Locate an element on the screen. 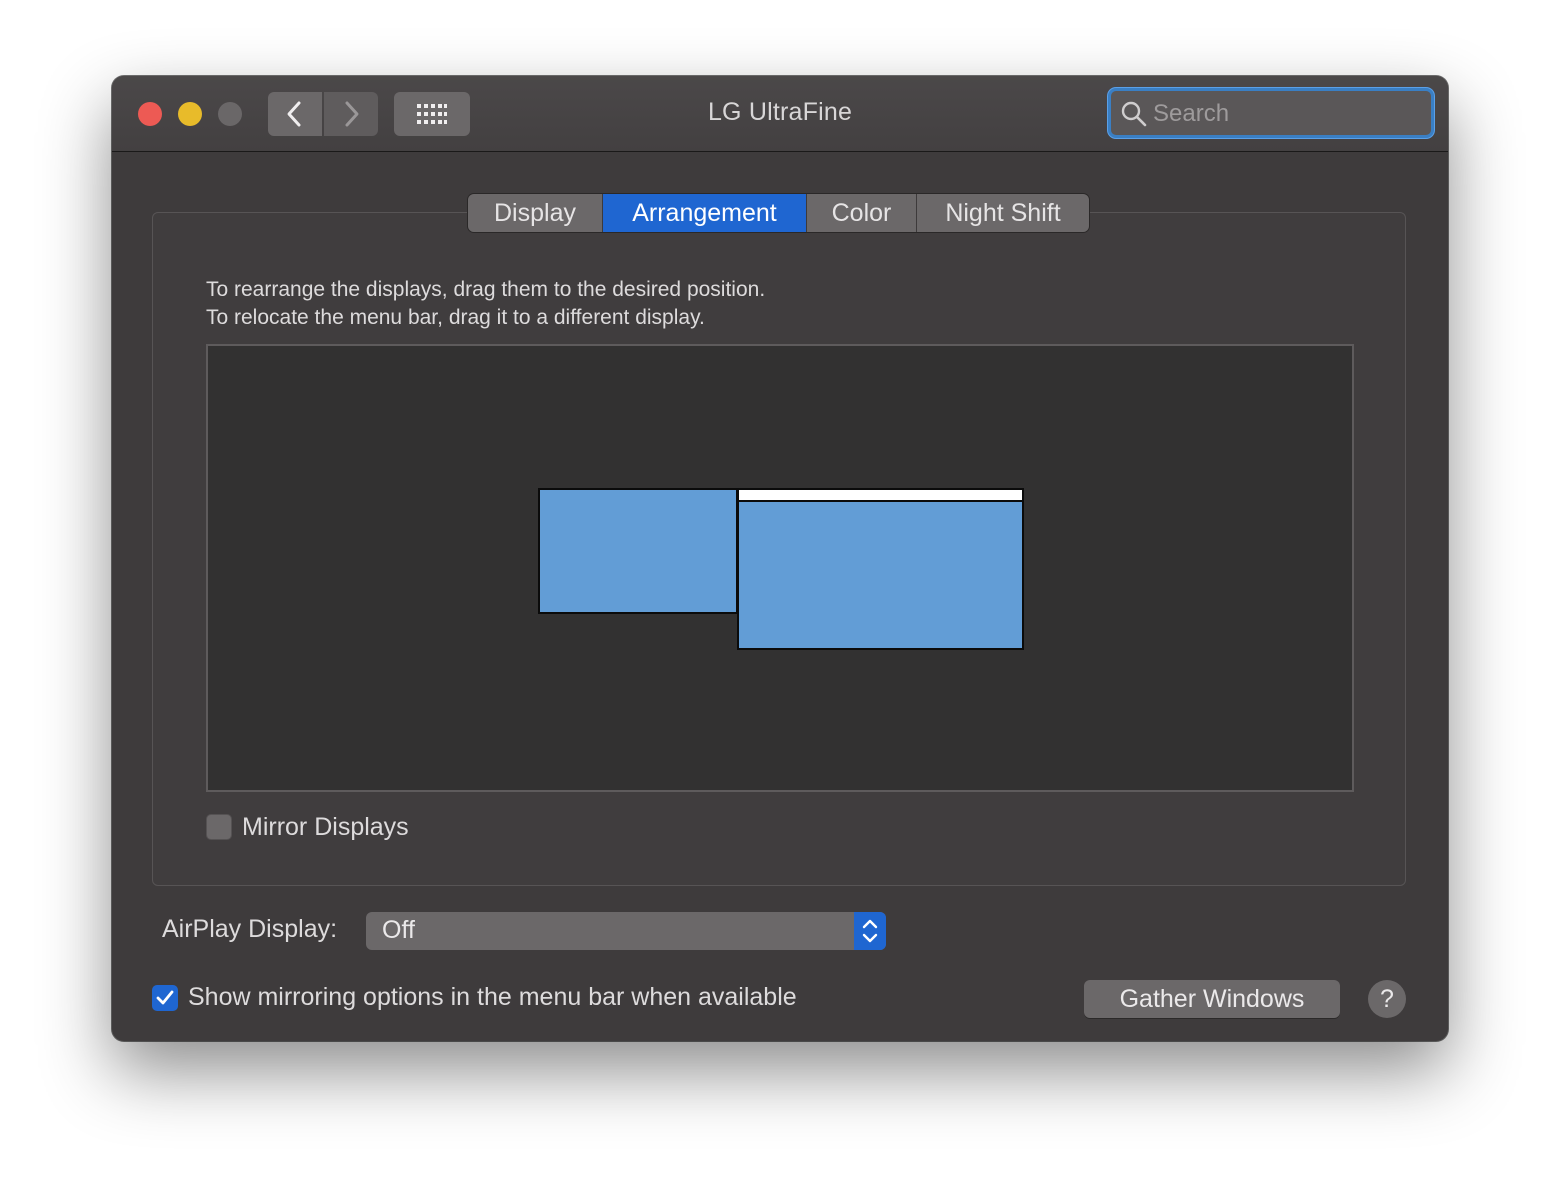 The width and height of the screenshot is (1560, 1190). display-secondary is located at coordinates (638, 551).